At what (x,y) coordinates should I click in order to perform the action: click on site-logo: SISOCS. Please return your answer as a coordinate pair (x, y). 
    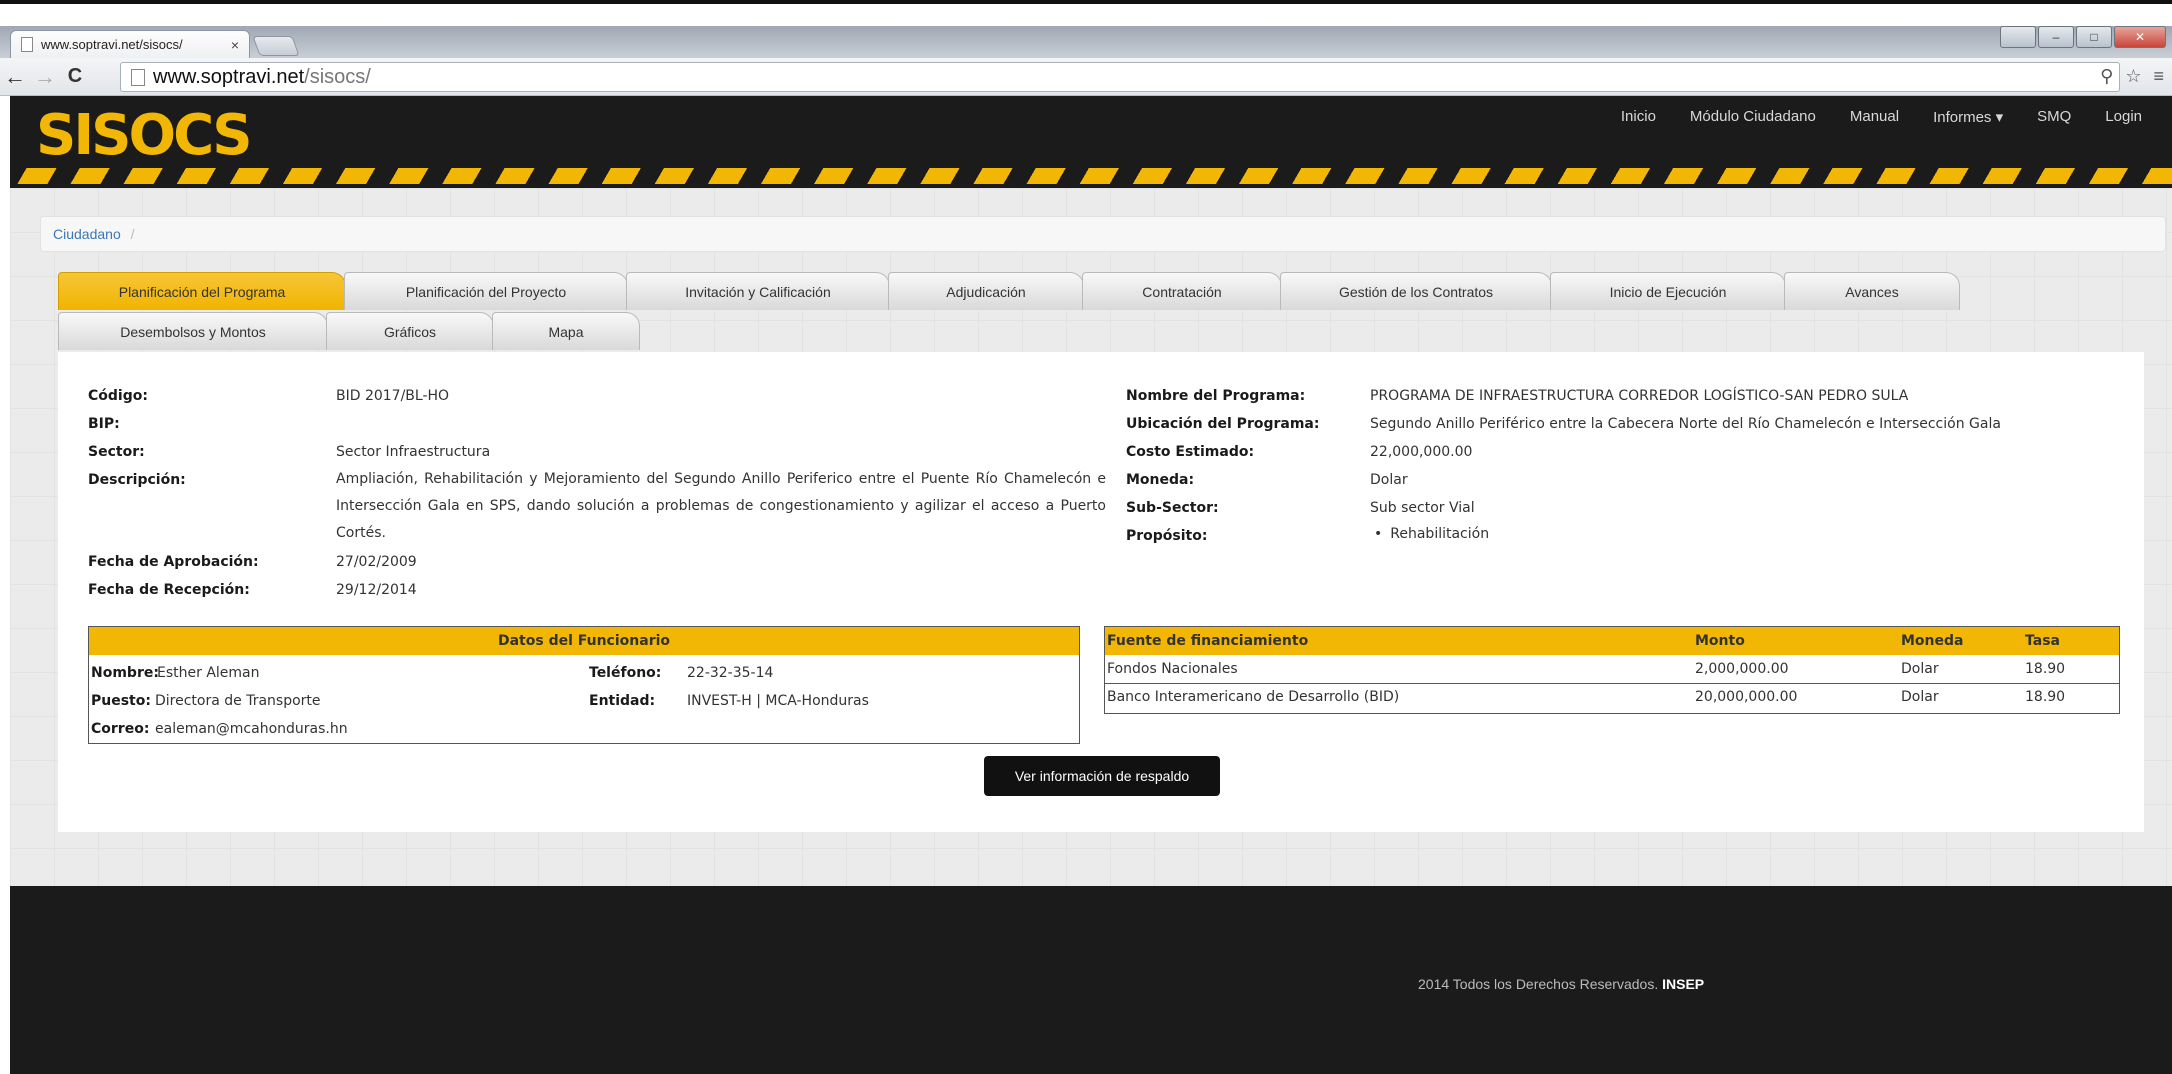
    Looking at the image, I should click on (144, 136).